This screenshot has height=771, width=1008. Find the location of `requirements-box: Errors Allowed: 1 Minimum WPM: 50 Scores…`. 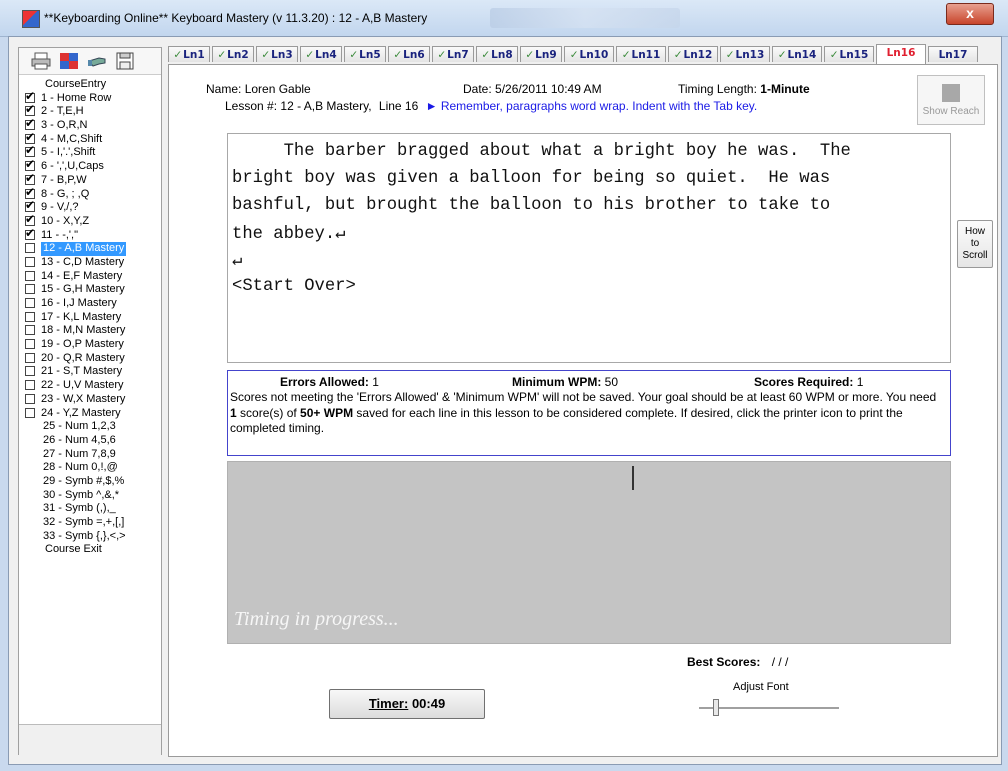

requirements-box: Errors Allowed: 1 Minimum WPM: 50 Scores… is located at coordinates (589, 413).